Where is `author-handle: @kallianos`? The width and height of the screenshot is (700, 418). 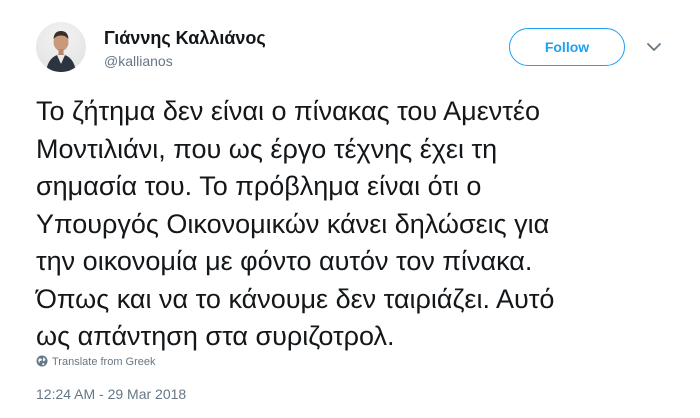 author-handle: @kallianos is located at coordinates (138, 61).